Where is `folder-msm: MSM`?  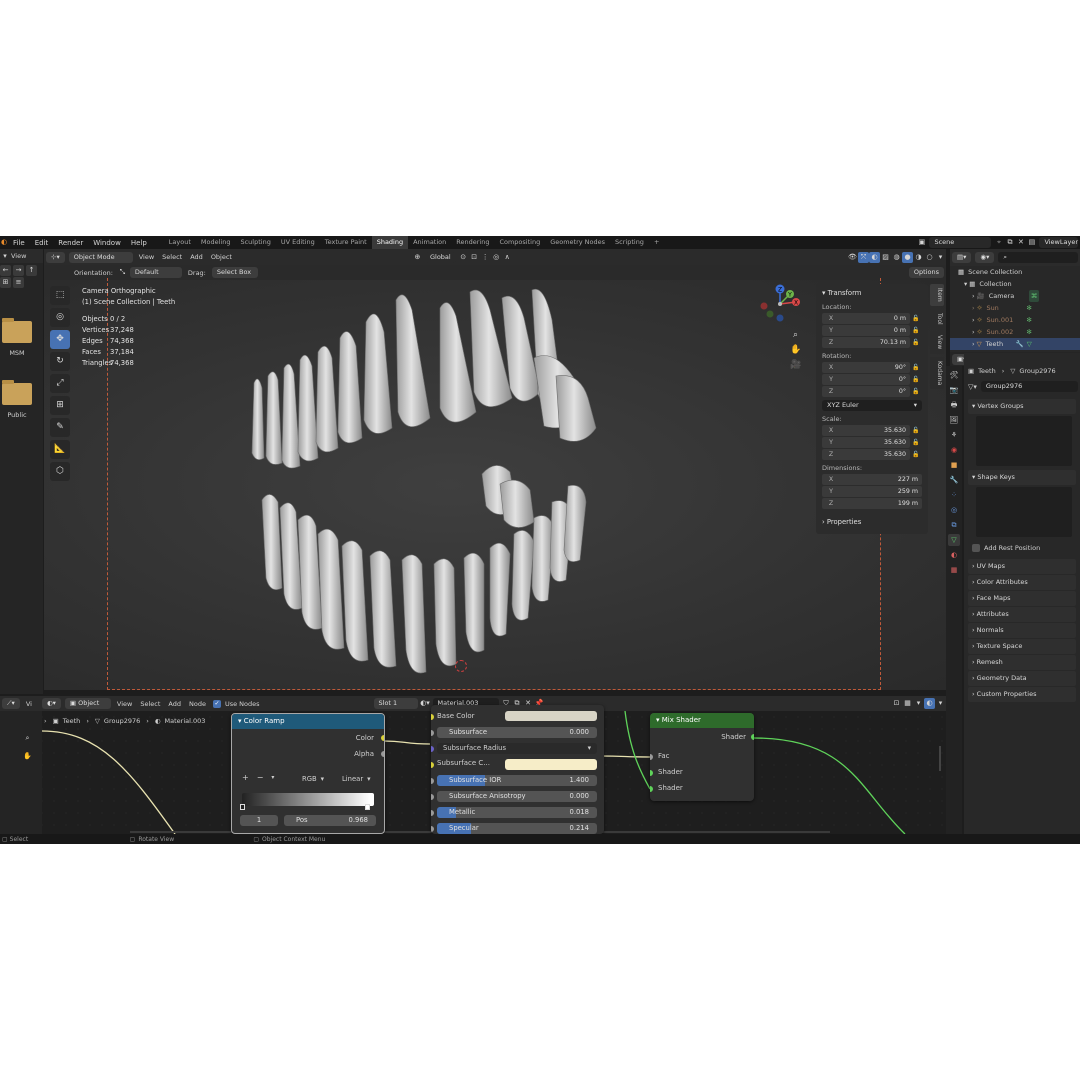
folder-msm: MSM is located at coordinates (17, 337).